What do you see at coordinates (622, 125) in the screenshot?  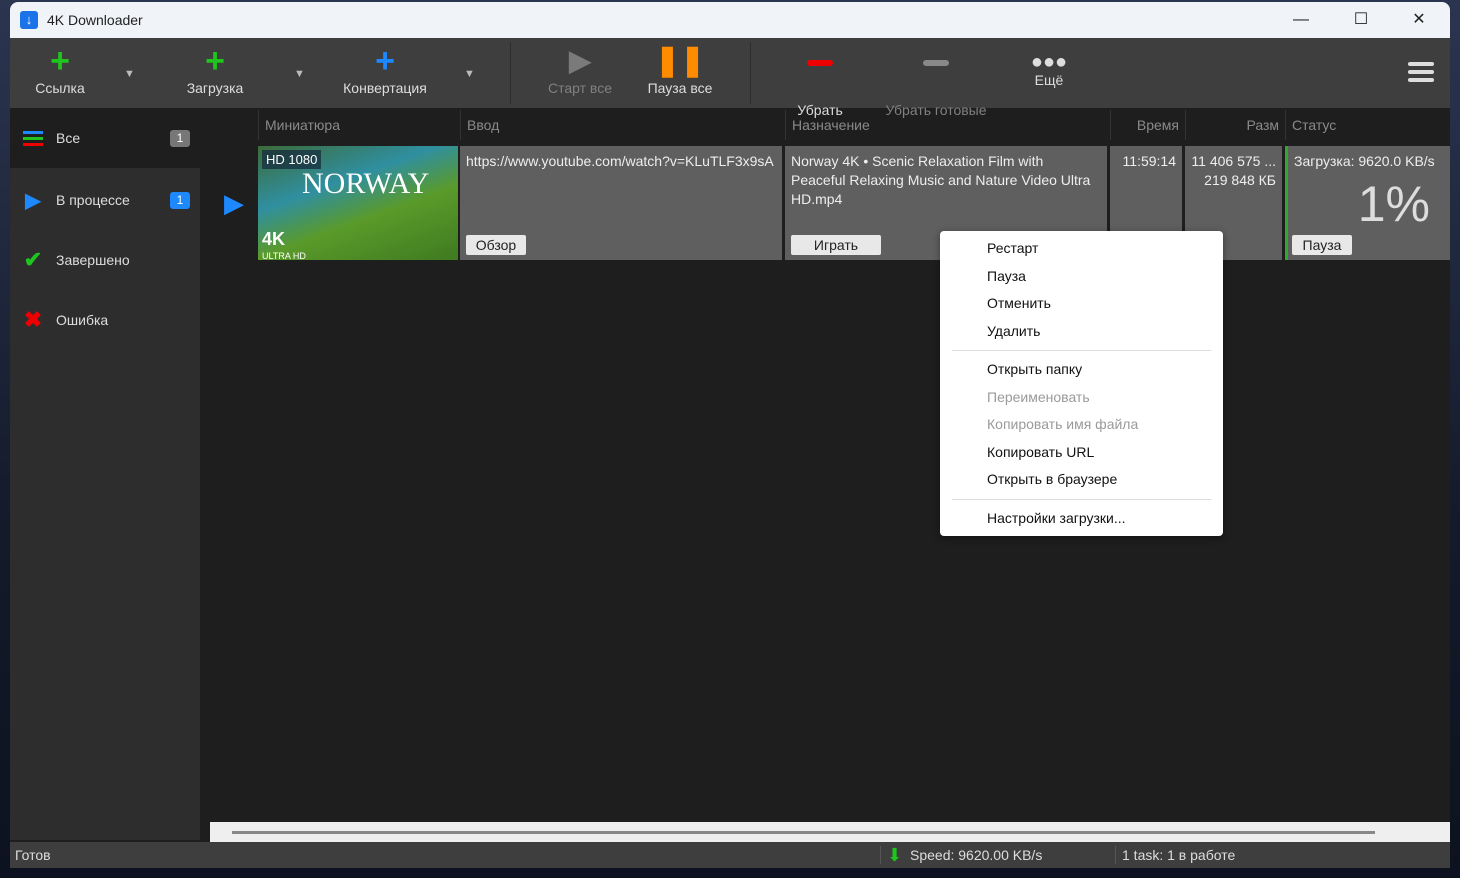 I see `column-header-input: Ввод` at bounding box center [622, 125].